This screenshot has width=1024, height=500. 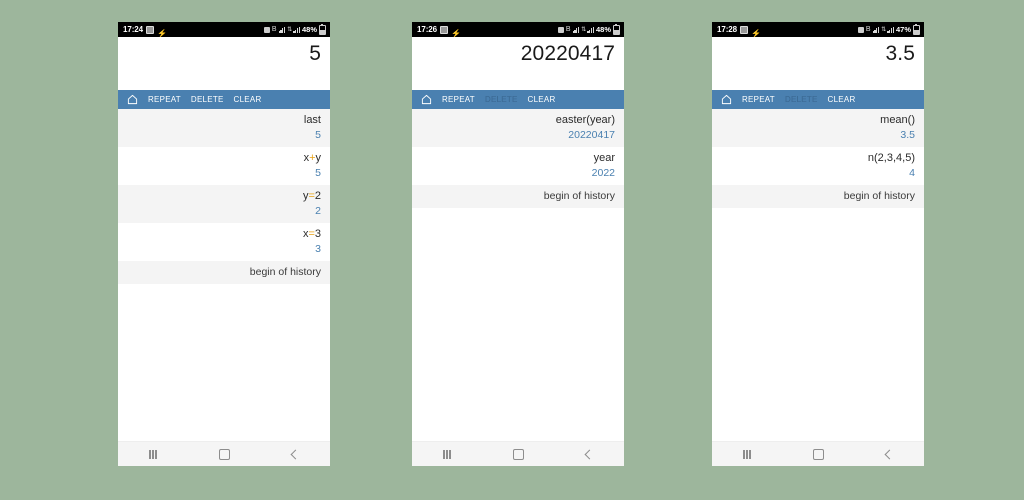 What do you see at coordinates (897, 120) in the screenshot?
I see `history-expression: mean()` at bounding box center [897, 120].